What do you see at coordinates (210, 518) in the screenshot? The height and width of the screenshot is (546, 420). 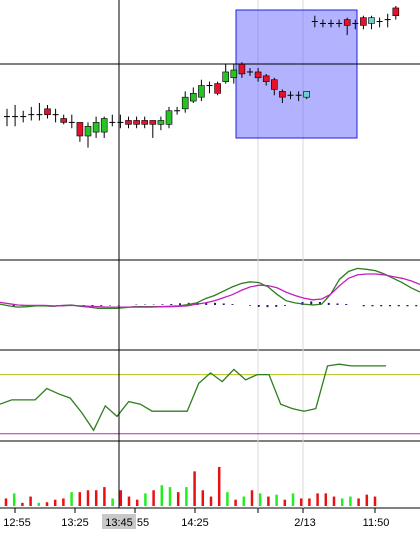 I see `x-axis: 12:55 13:25 13:45 55 14:25 2/13 11:50` at bounding box center [210, 518].